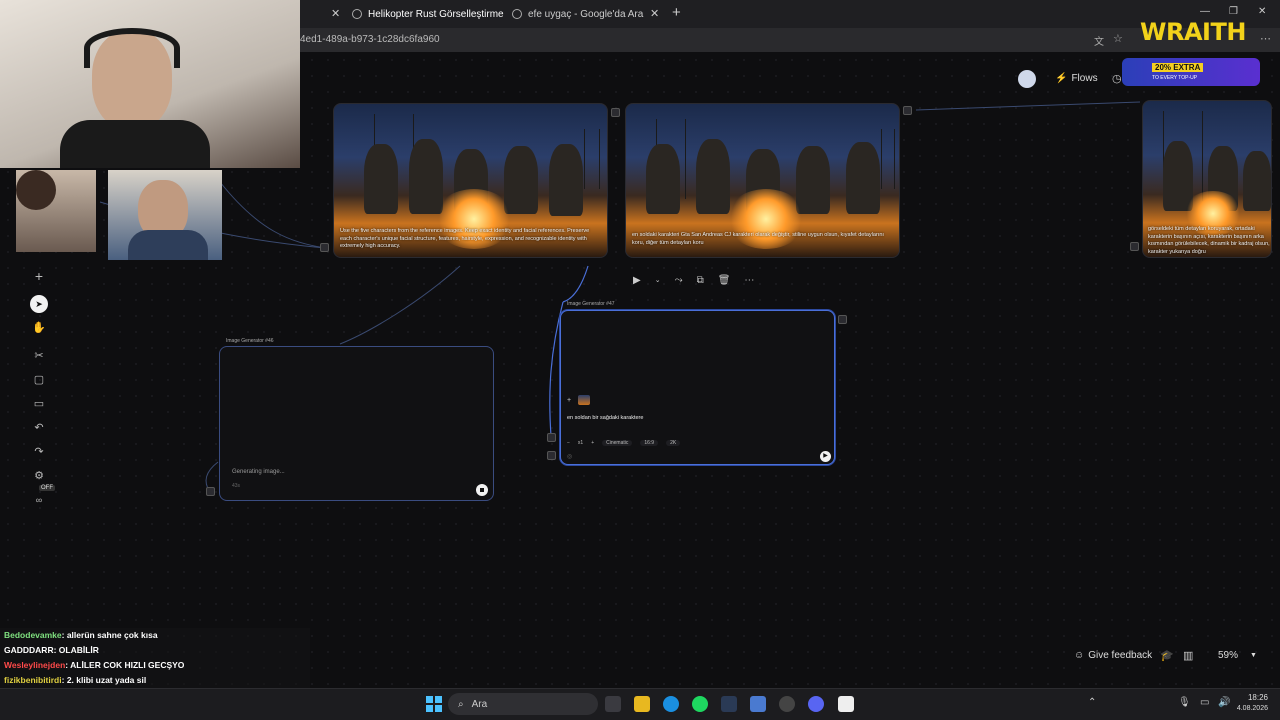  Describe the element at coordinates (568, 443) in the screenshot. I see `minus-icon: −` at that location.